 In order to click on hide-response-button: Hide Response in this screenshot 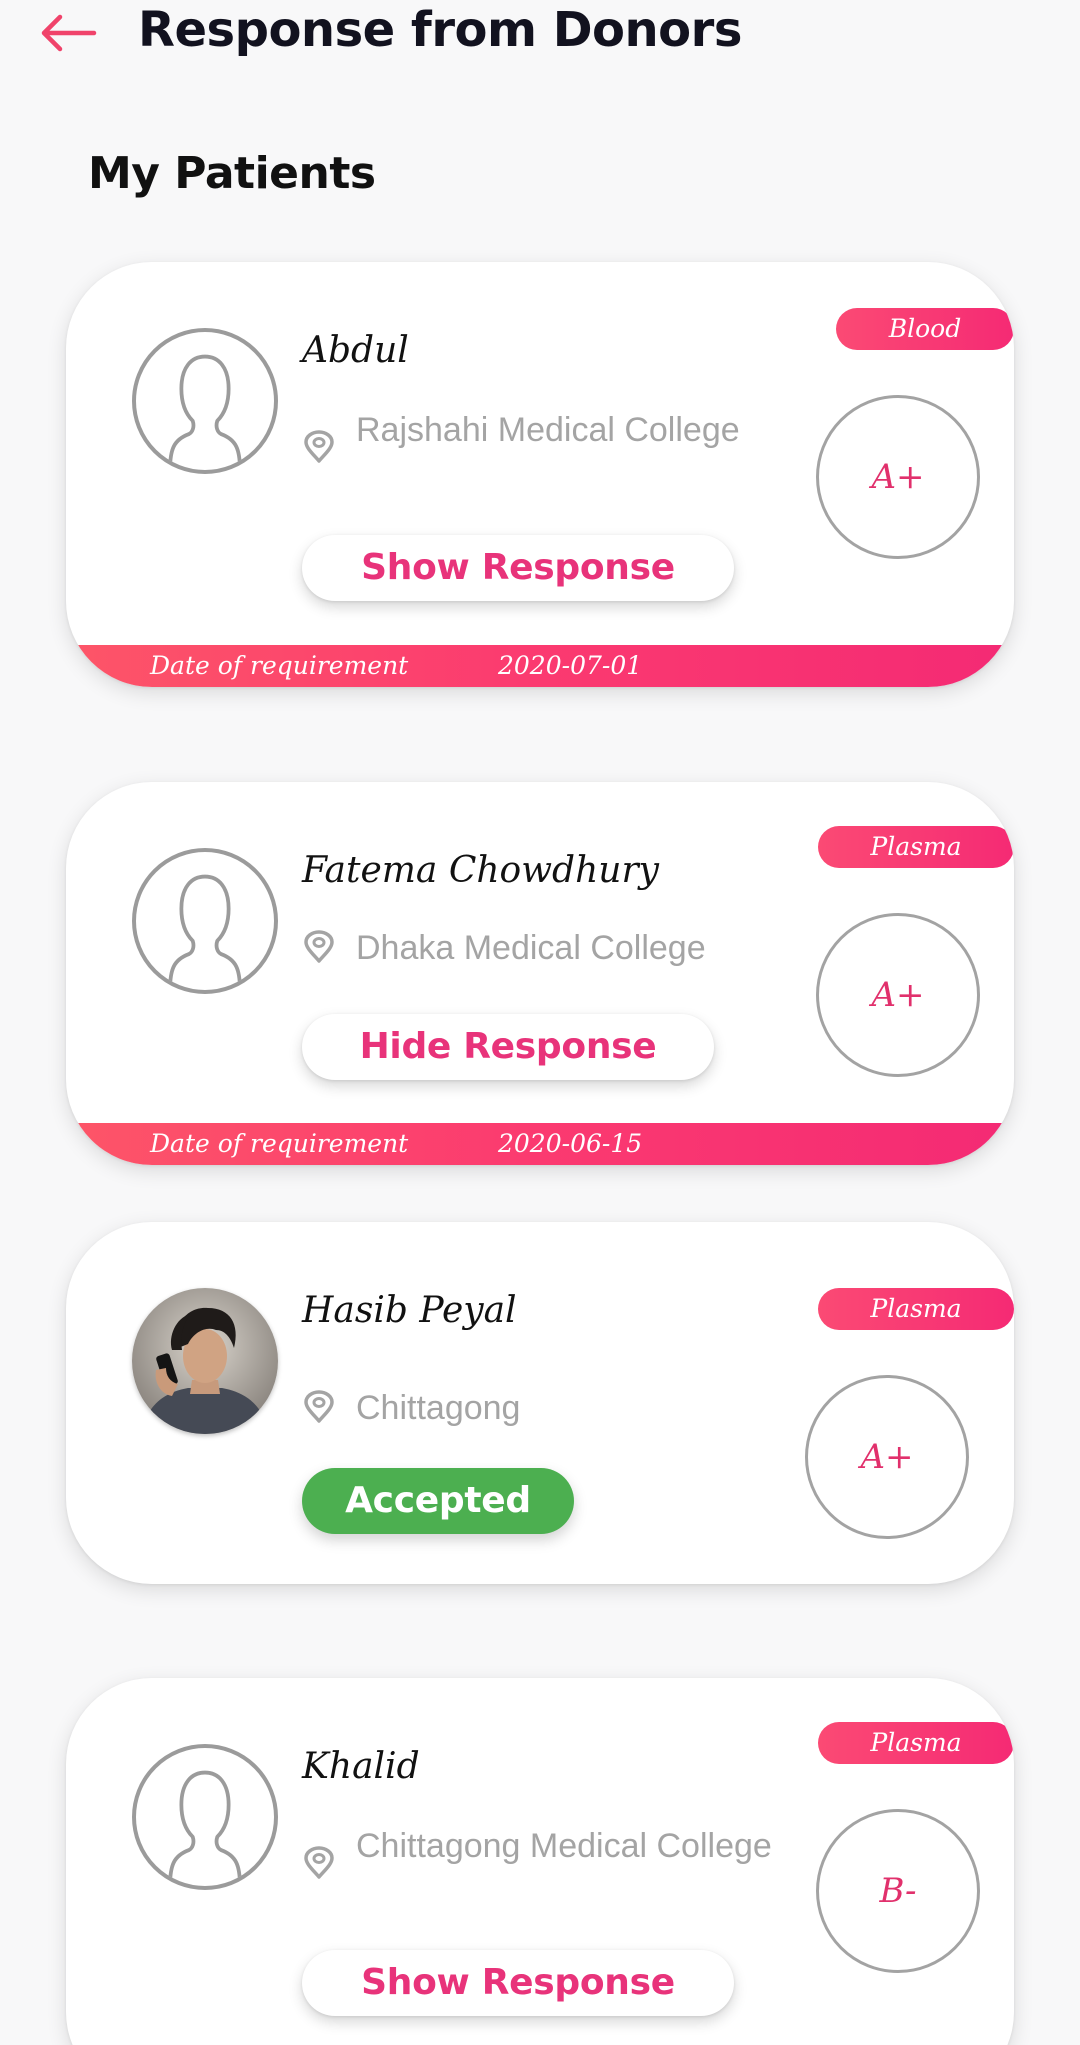, I will do `click(508, 1047)`.